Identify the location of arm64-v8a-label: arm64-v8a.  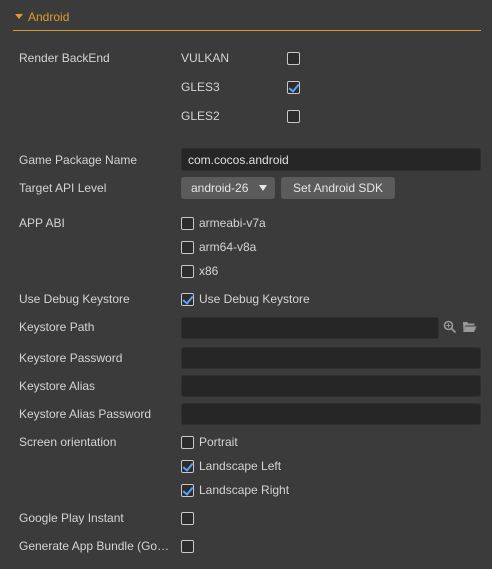
(228, 247).